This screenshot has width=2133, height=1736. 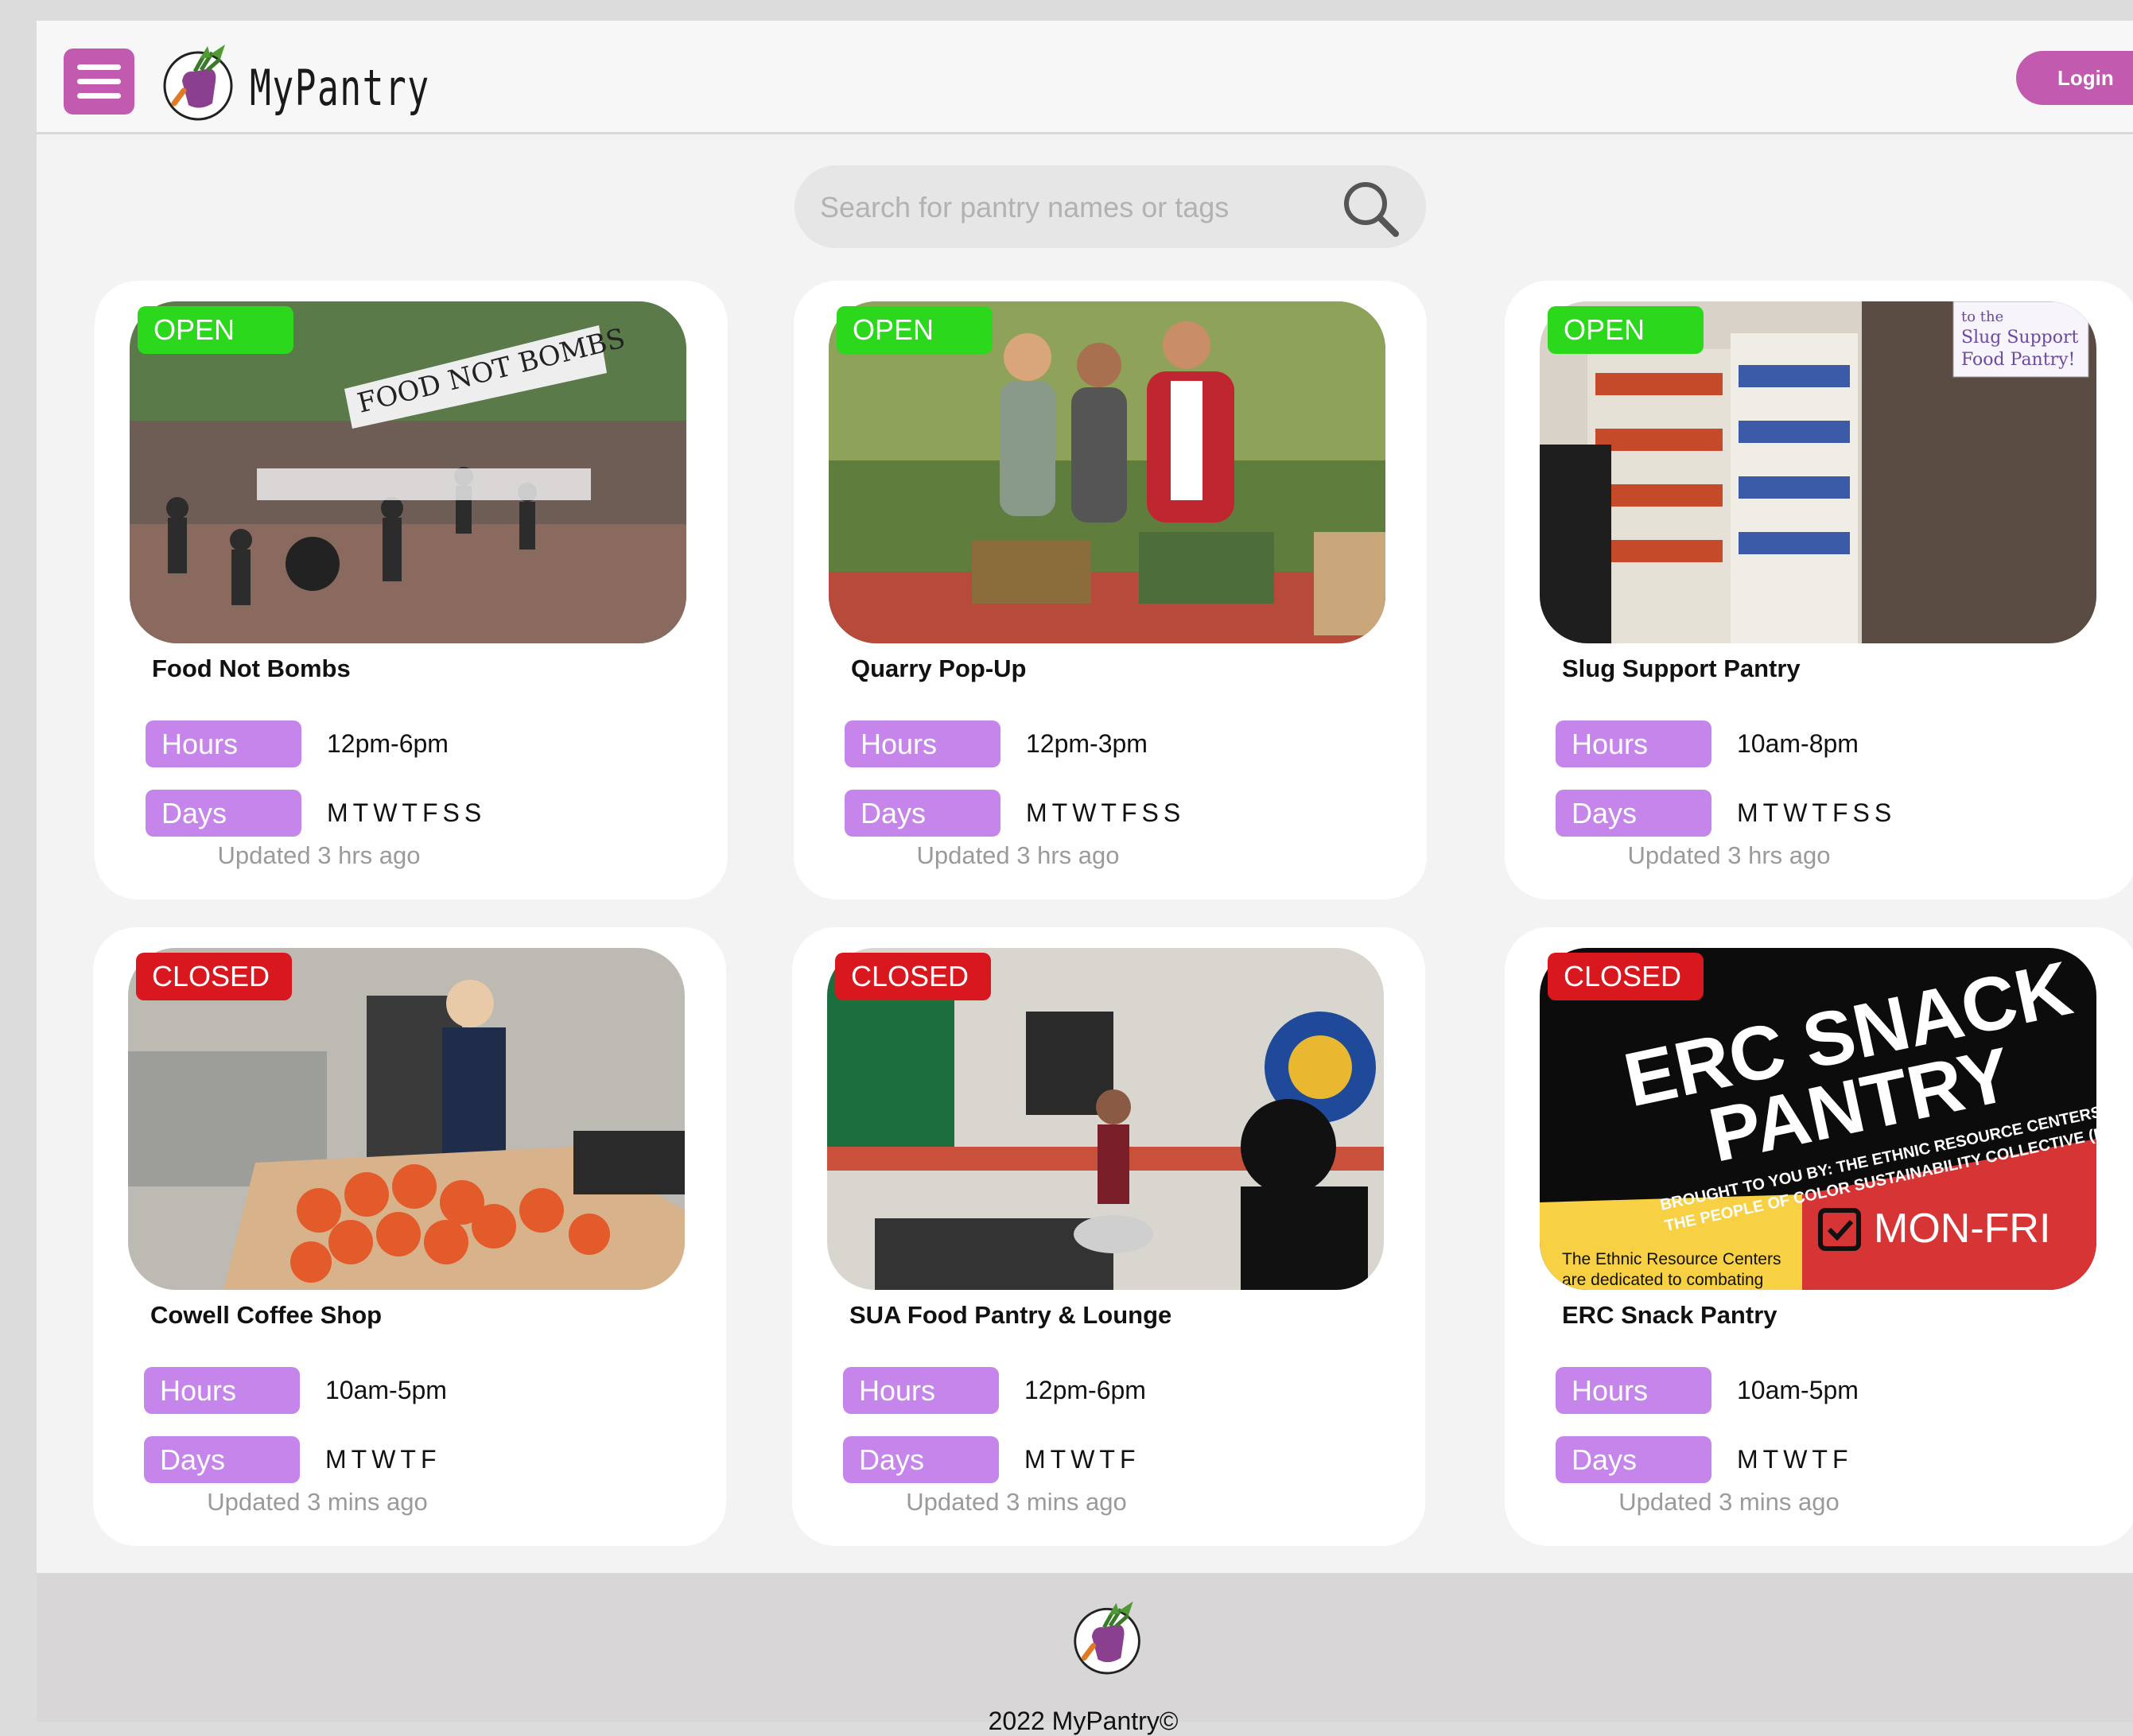 I want to click on poster-blurb: are dedicated to combating, so click(x=1662, y=1280).